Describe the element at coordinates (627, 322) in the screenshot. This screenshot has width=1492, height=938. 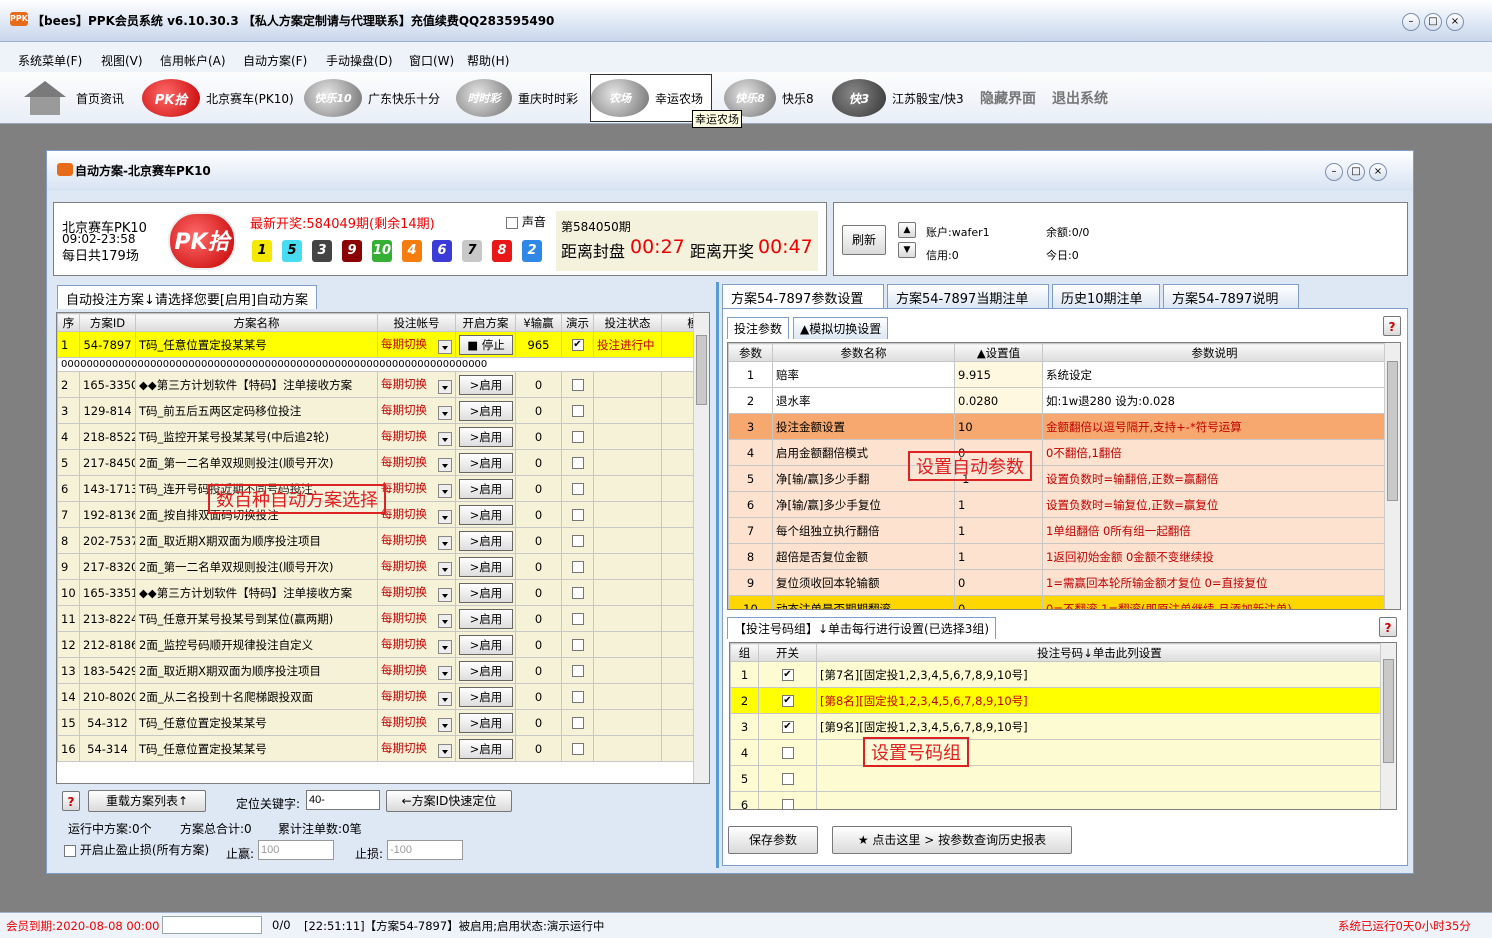
I see `plan-header: 投注状态` at that location.